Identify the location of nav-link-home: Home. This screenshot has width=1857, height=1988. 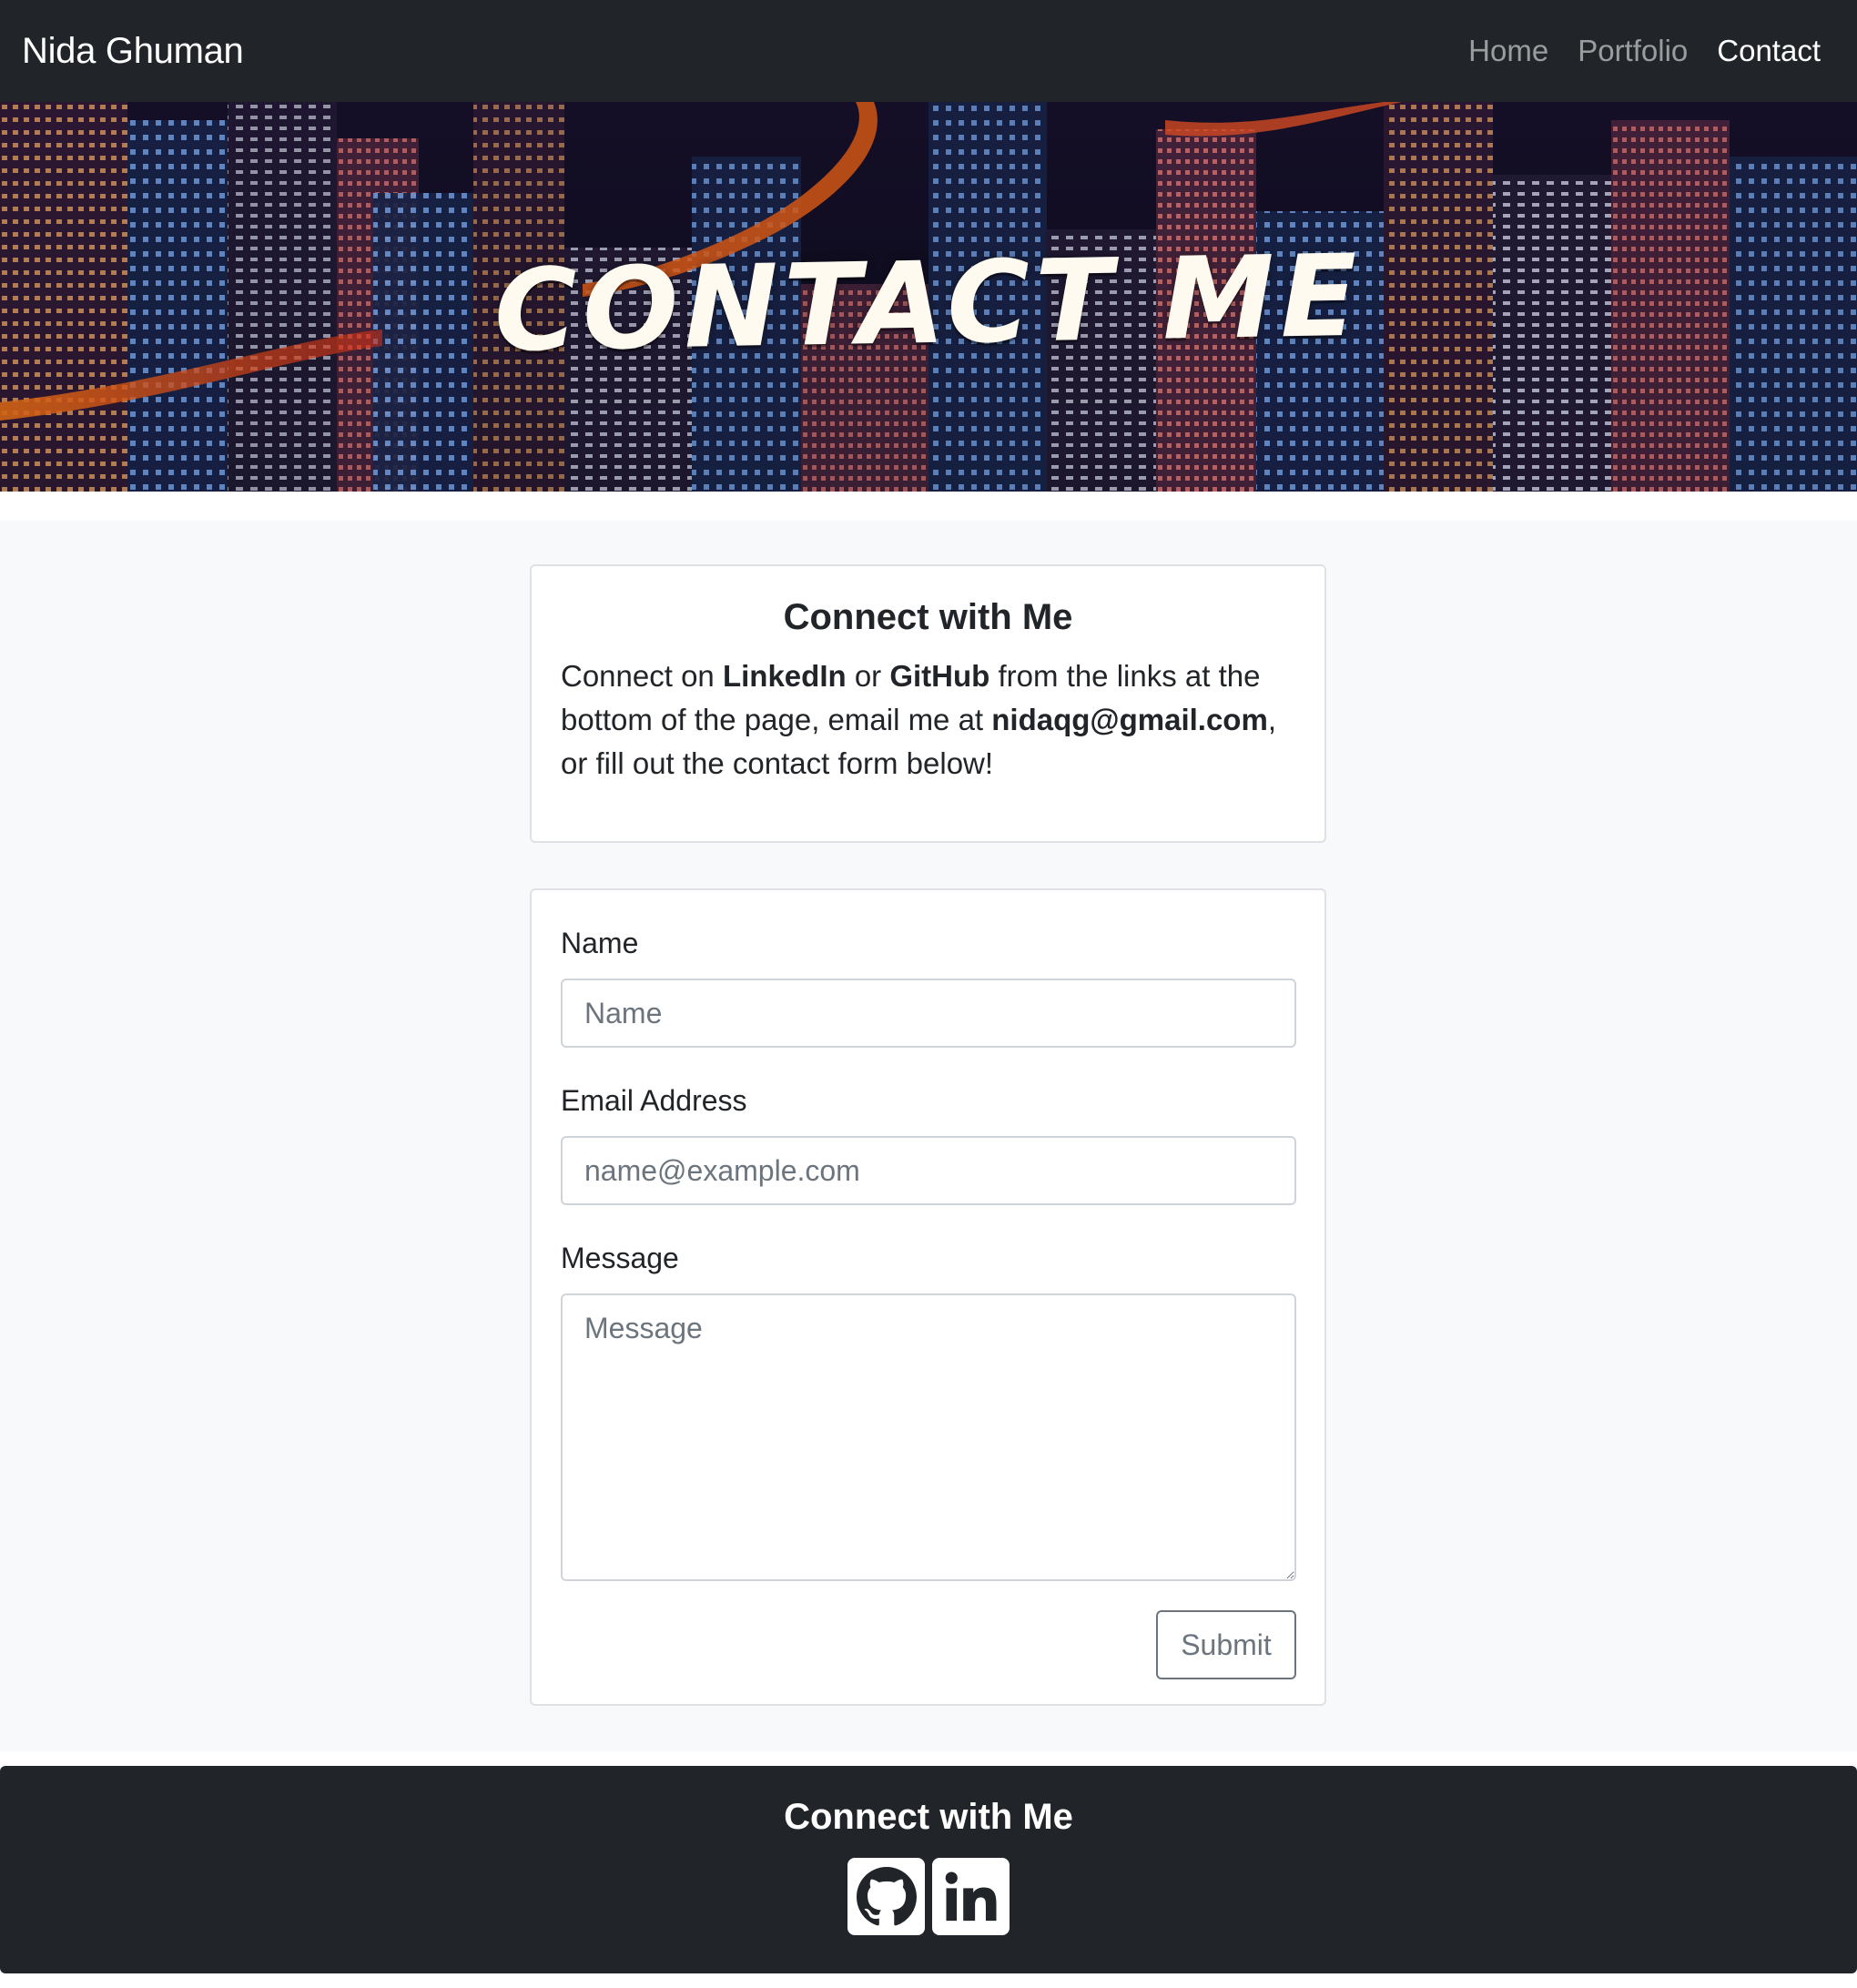
(1508, 51).